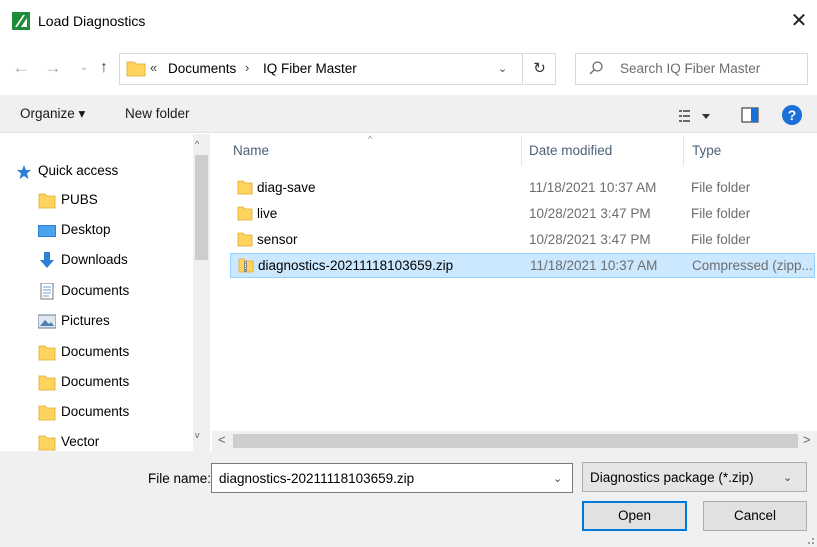 This screenshot has height=547, width=817. Describe the element at coordinates (570, 150) in the screenshot. I see `column-header-date: Date modified` at that location.